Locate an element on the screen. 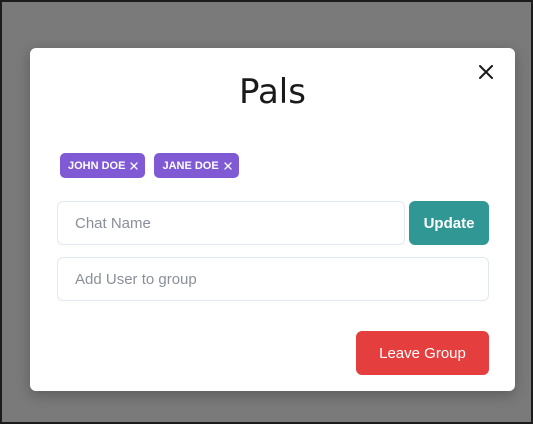  user-badge: JANE DOE is located at coordinates (196, 165).